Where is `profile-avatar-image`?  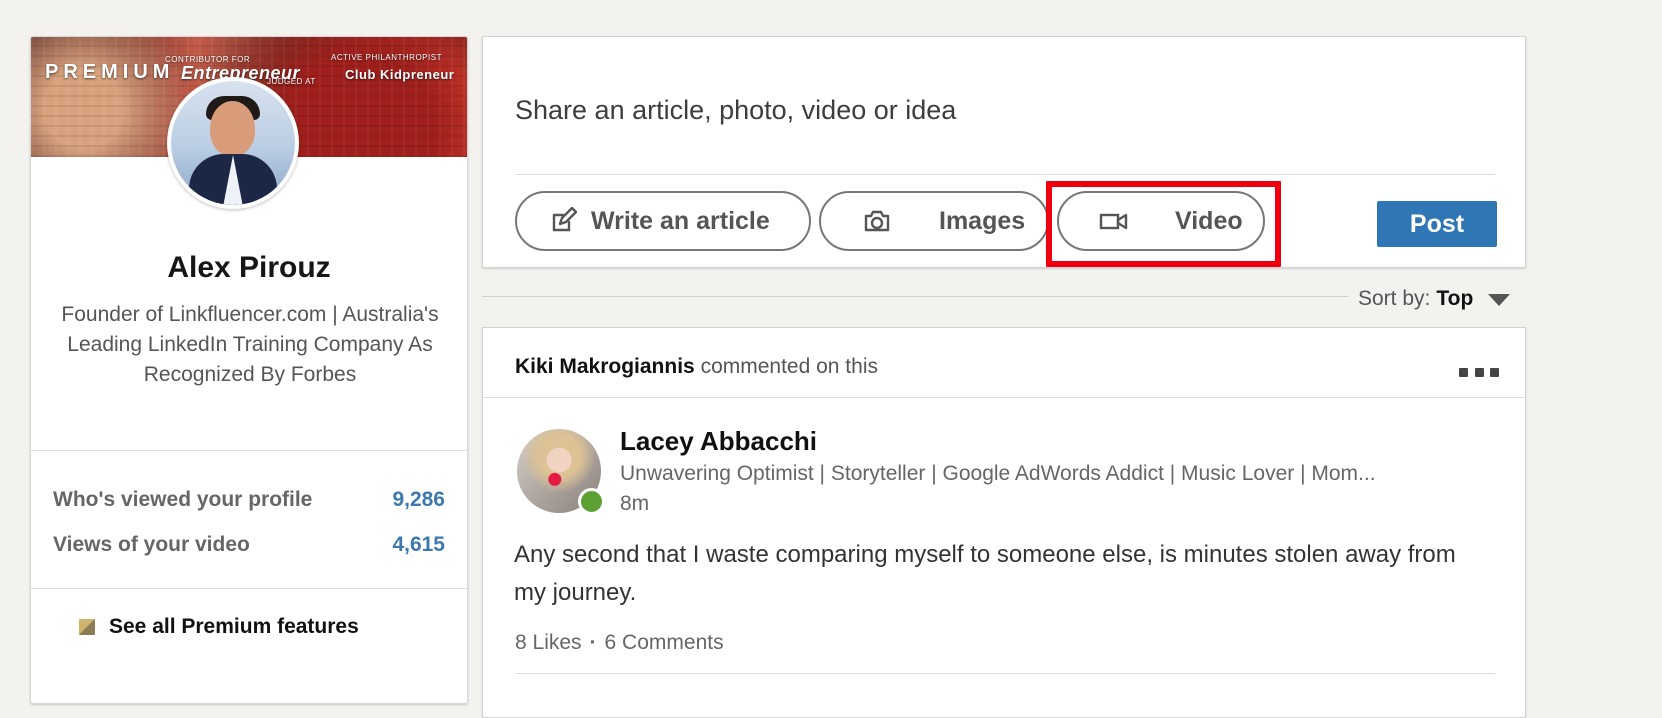 profile-avatar-image is located at coordinates (233, 143).